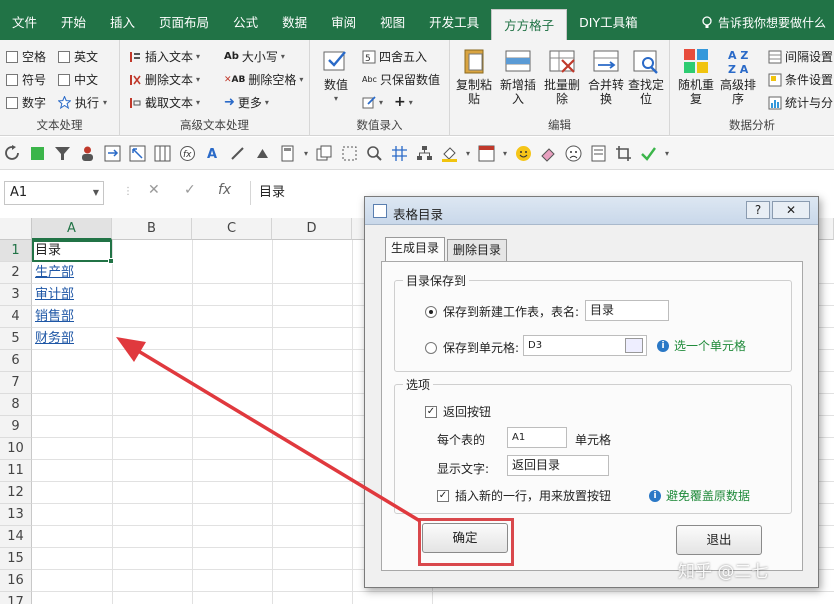 Image resolution: width=834 pixels, height=604 pixels. I want to click on tab-generate-toc: 生成目录, so click(415, 249).